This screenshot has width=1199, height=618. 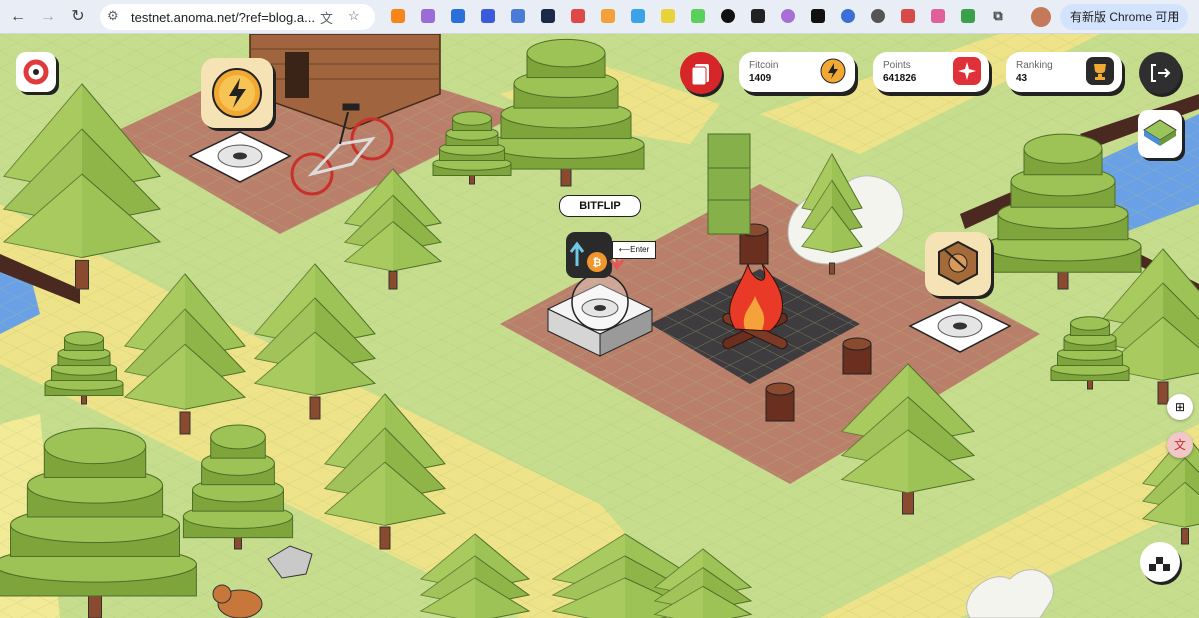 I want to click on translate-icon: 文, so click(x=326, y=17).